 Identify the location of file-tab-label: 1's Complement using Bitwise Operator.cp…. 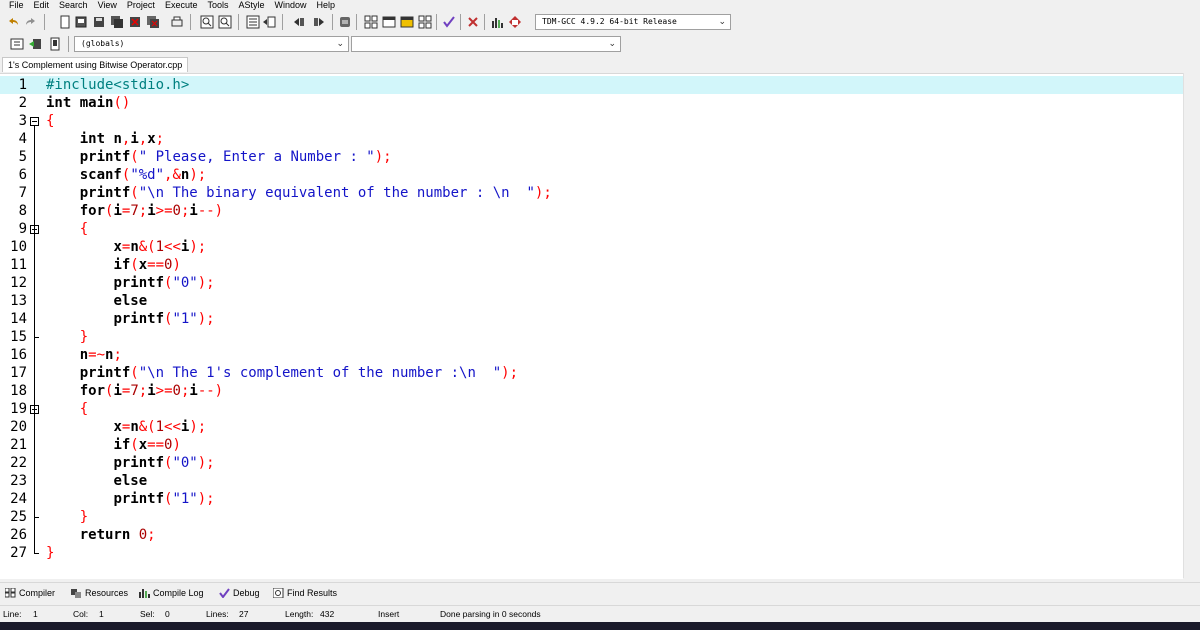
(95, 65).